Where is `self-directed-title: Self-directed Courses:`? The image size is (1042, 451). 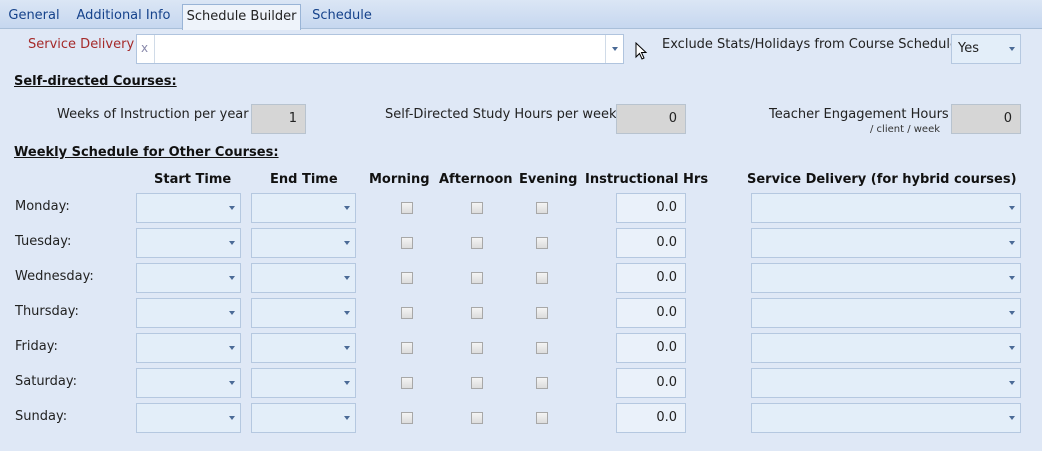 self-directed-title: Self-directed Courses: is located at coordinates (95, 81).